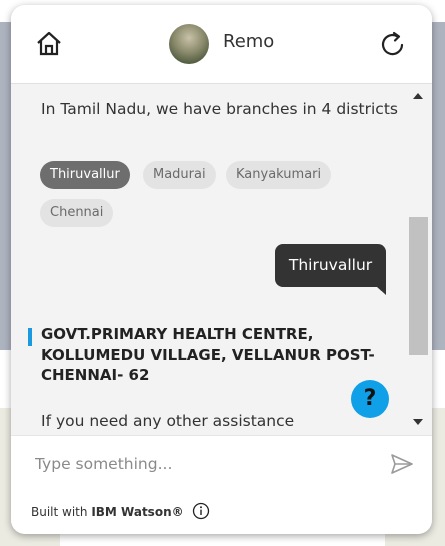  I want to click on scroll-up-arrow-icon, so click(418, 96).